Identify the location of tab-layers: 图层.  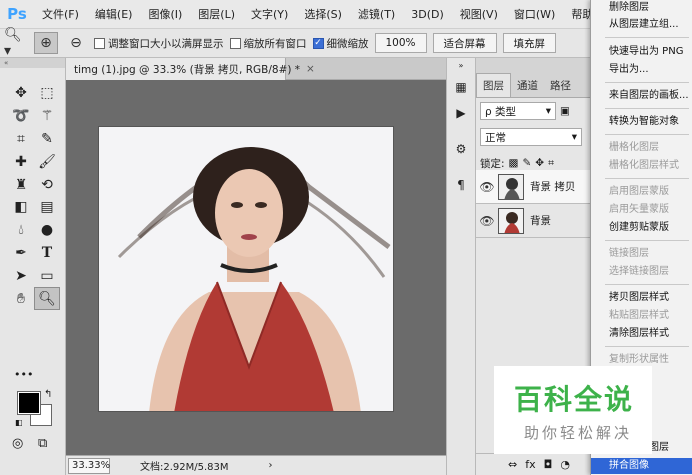
(493, 85).